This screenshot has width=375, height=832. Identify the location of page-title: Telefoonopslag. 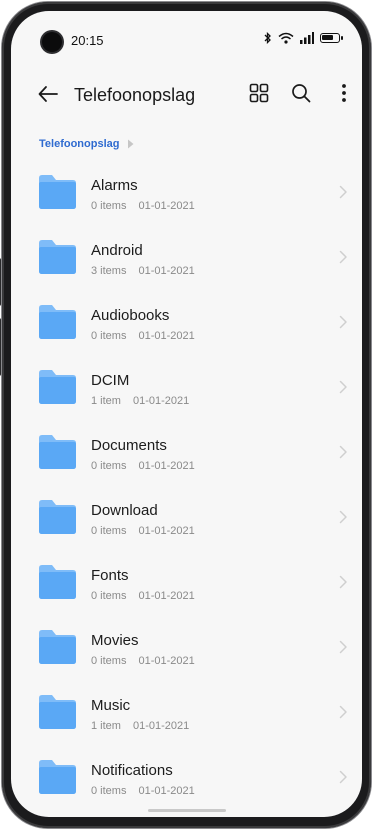
(135, 95).